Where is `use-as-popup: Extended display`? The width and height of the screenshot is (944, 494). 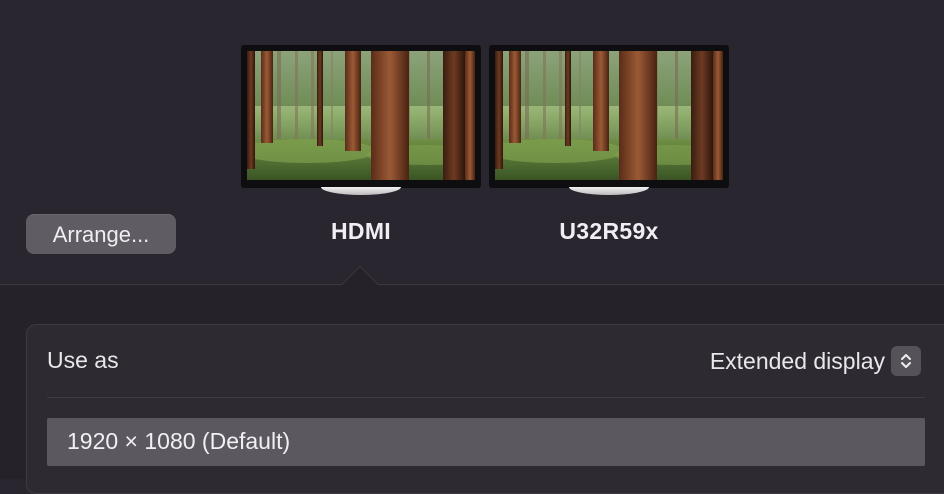
use-as-popup: Extended display is located at coordinates (815, 361).